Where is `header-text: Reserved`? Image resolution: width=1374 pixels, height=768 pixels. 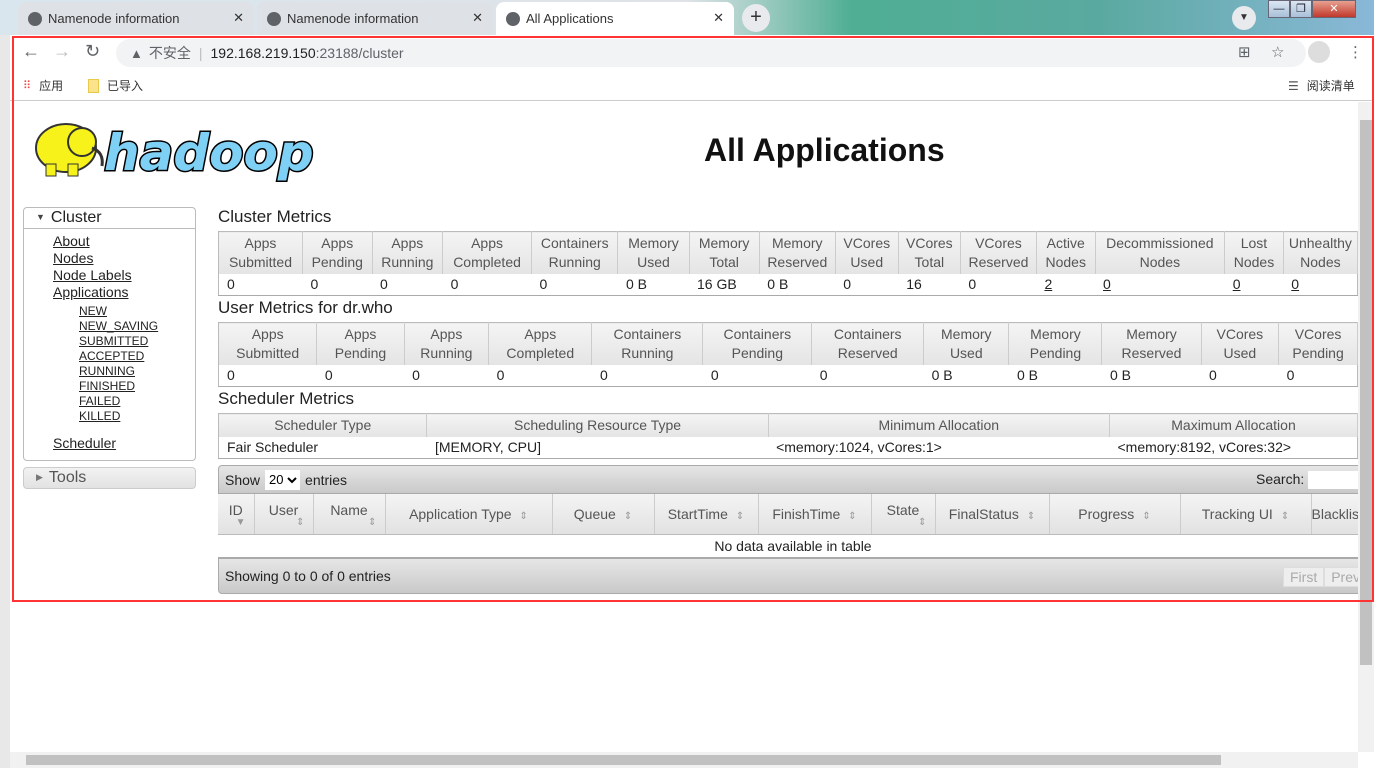 header-text: Reserved is located at coordinates (1151, 353).